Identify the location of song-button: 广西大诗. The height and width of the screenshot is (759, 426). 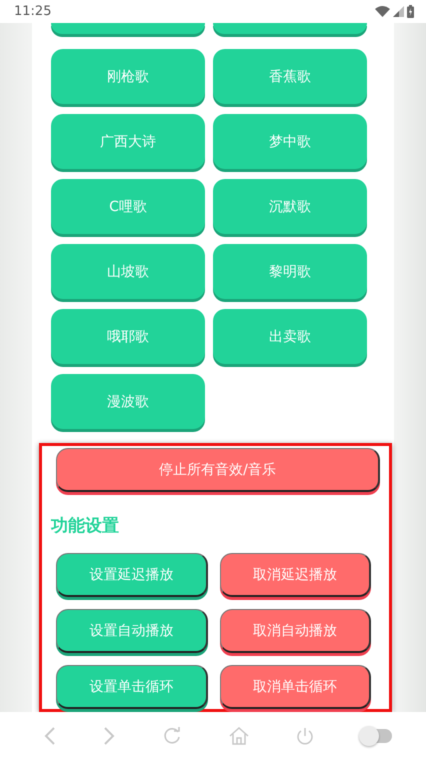
(128, 141).